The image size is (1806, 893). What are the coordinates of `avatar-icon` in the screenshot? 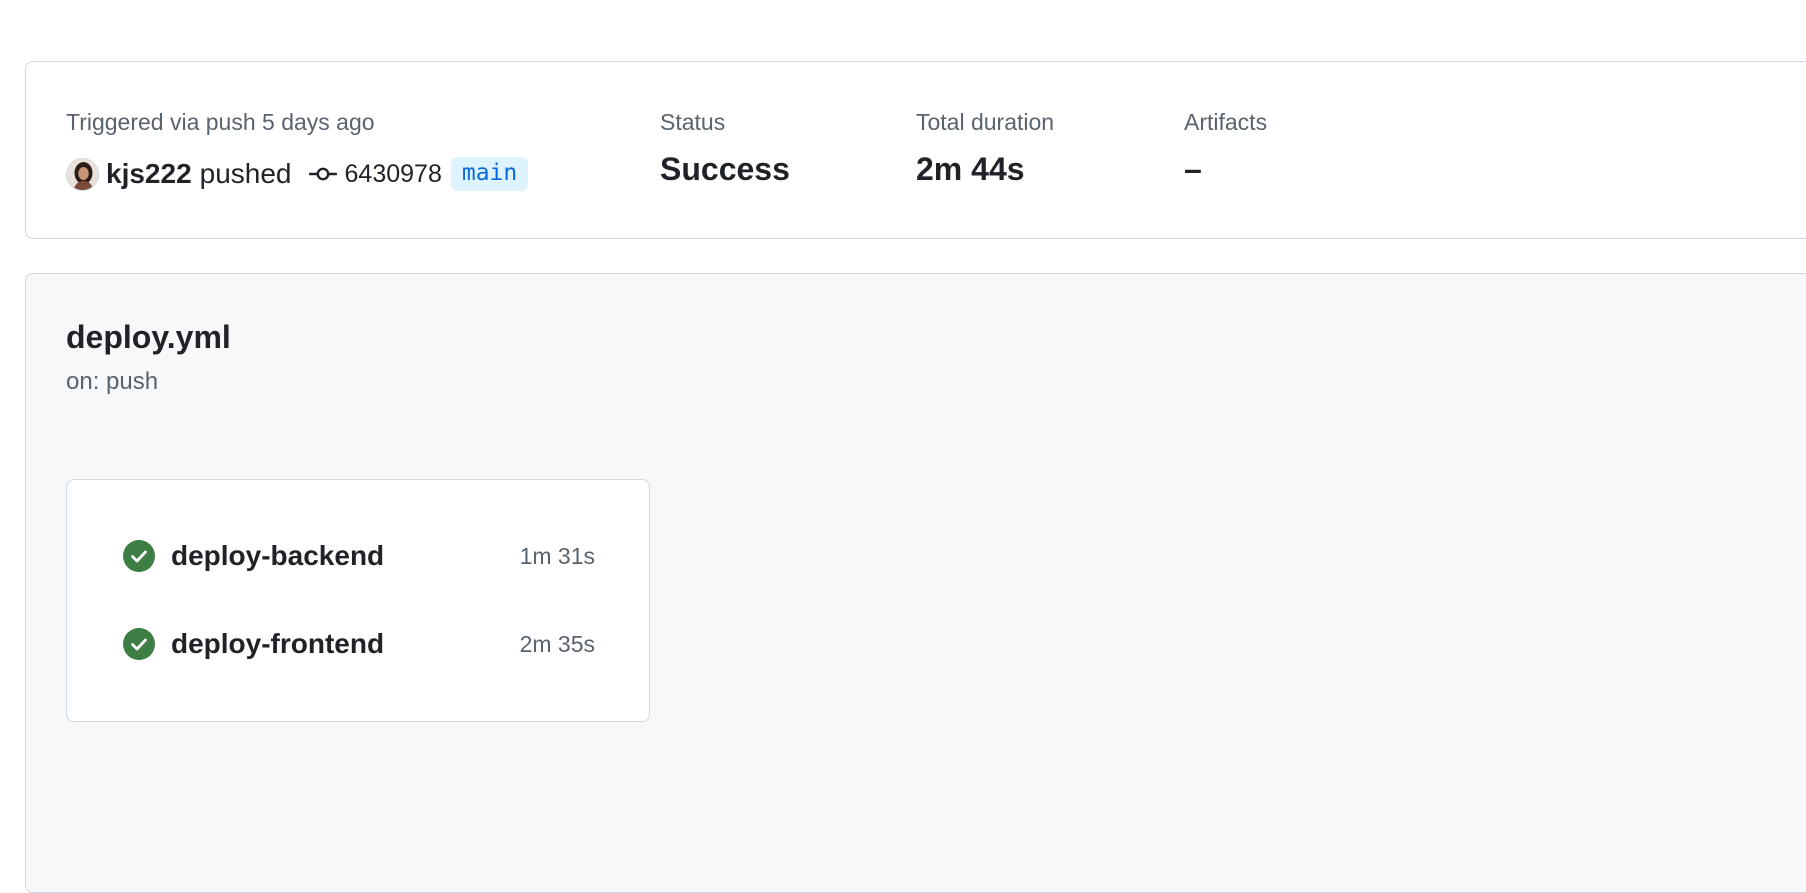 It's located at (82, 174).